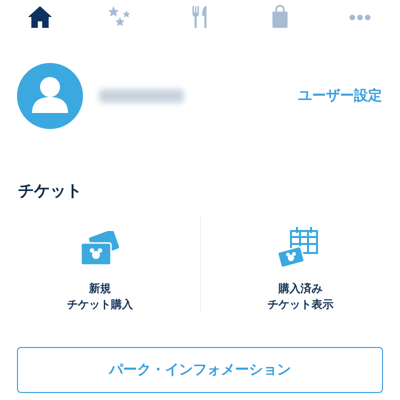 Image resolution: width=400 pixels, height=400 pixels. What do you see at coordinates (40, 17) in the screenshot?
I see `home-icon` at bounding box center [40, 17].